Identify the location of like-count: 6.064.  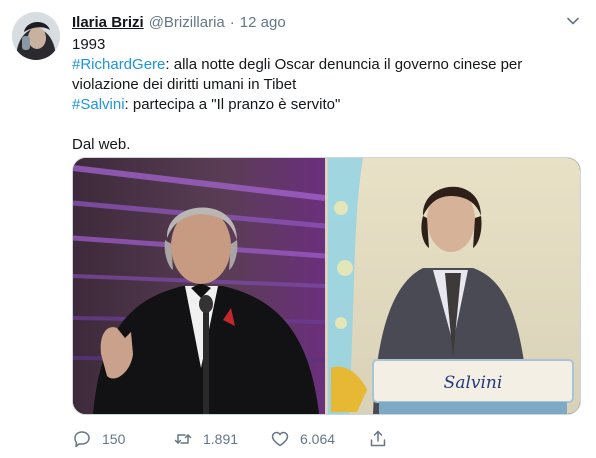
(318, 439).